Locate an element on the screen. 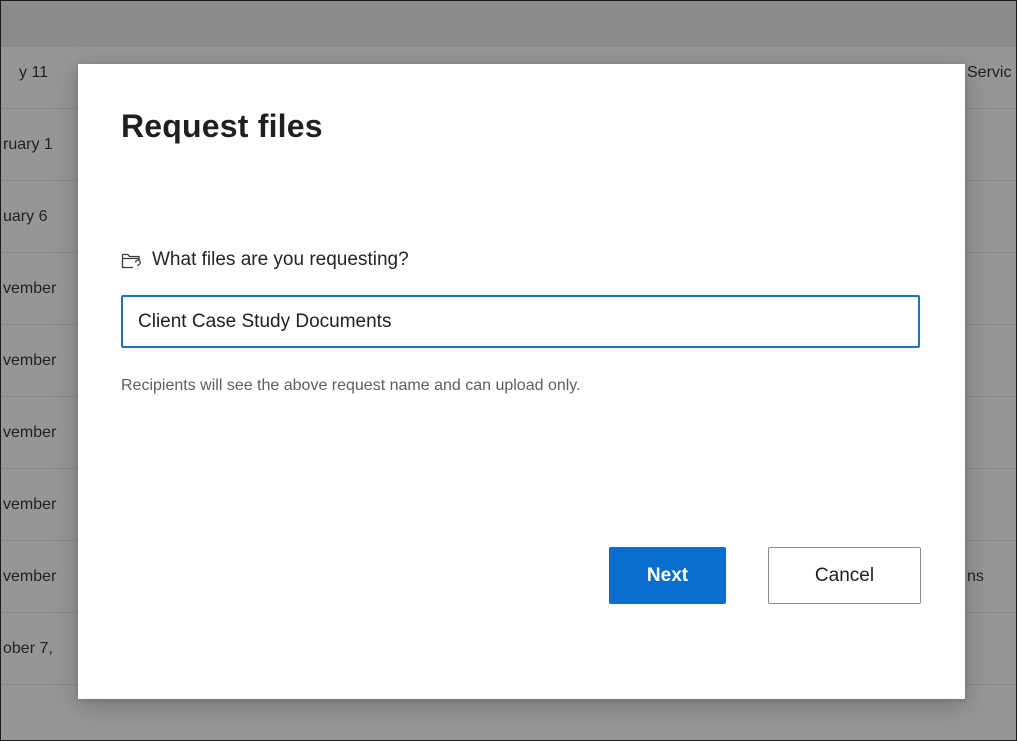  cancel-button: Cancel is located at coordinates (844, 575).